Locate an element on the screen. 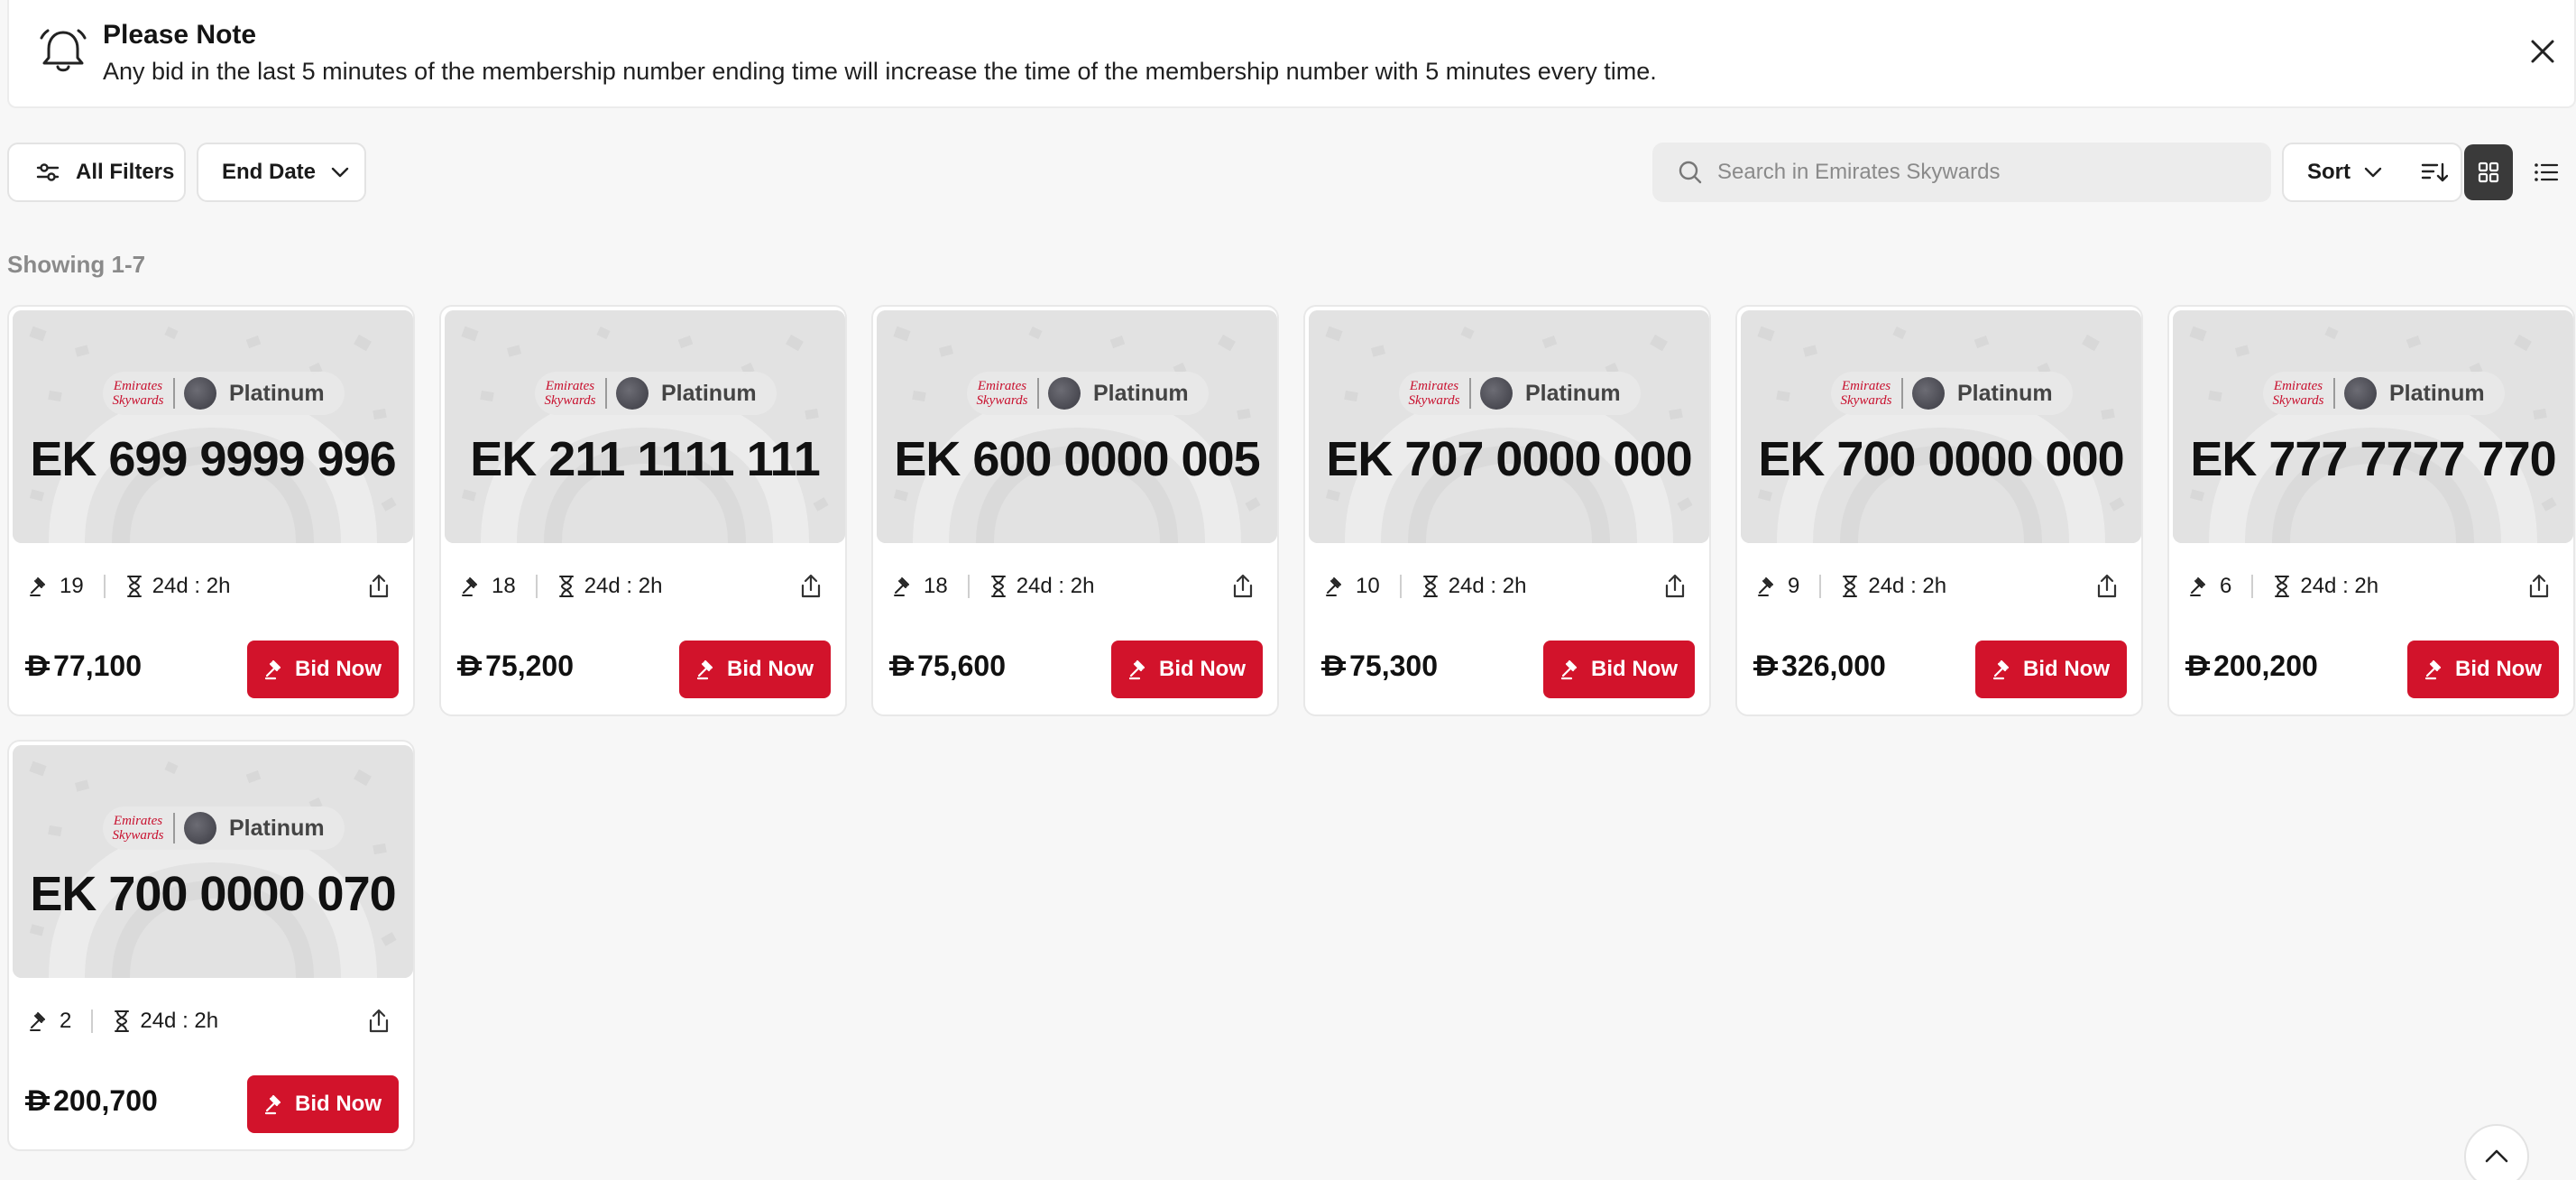 The width and height of the screenshot is (2576, 1180). end-date-dropdown: End Date is located at coordinates (282, 172).